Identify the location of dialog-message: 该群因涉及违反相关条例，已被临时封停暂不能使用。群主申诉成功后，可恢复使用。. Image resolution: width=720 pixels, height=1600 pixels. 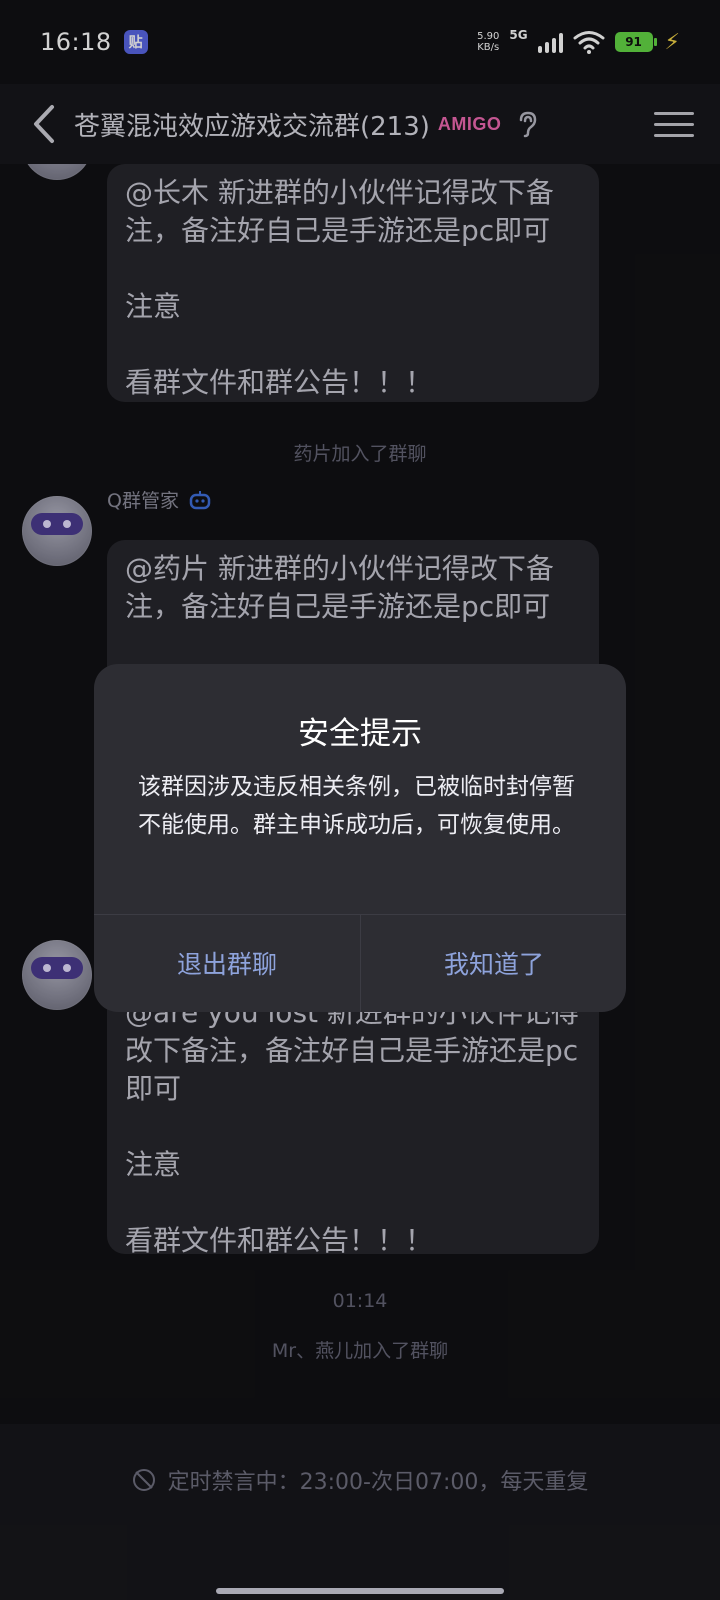
(356, 806).